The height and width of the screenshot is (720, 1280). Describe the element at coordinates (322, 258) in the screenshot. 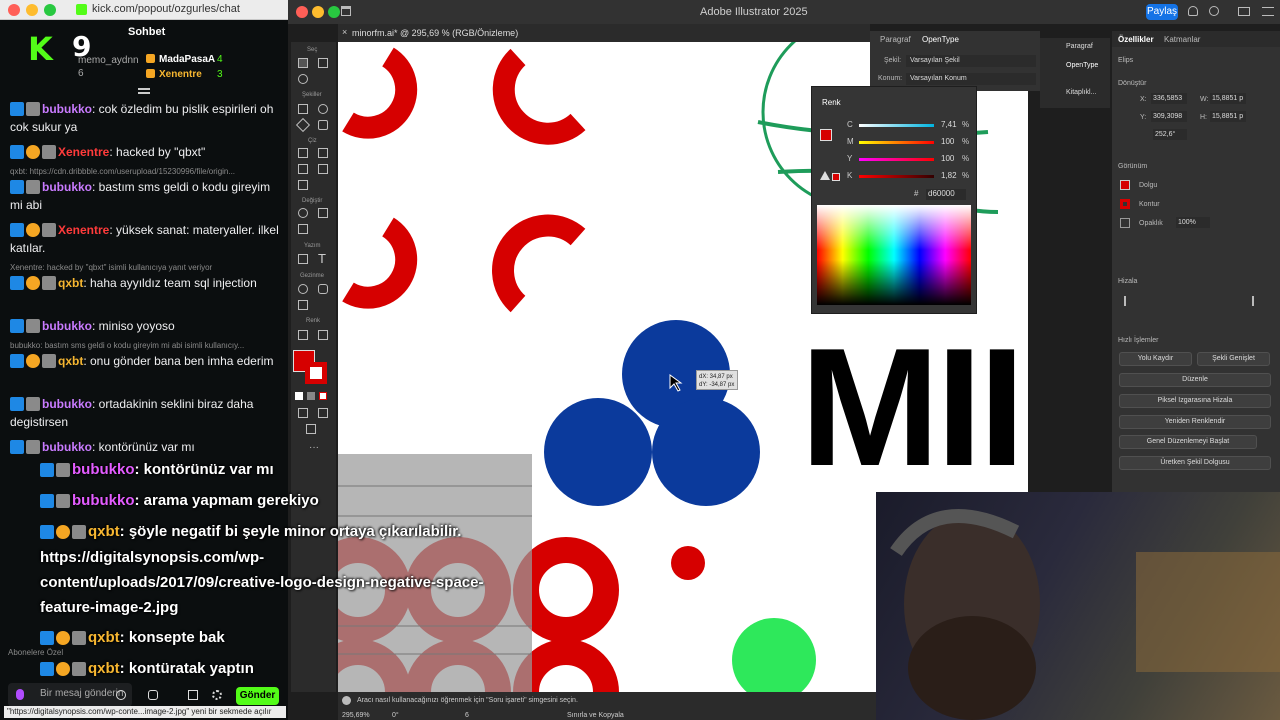

I see `type-tool-icon: T` at that location.